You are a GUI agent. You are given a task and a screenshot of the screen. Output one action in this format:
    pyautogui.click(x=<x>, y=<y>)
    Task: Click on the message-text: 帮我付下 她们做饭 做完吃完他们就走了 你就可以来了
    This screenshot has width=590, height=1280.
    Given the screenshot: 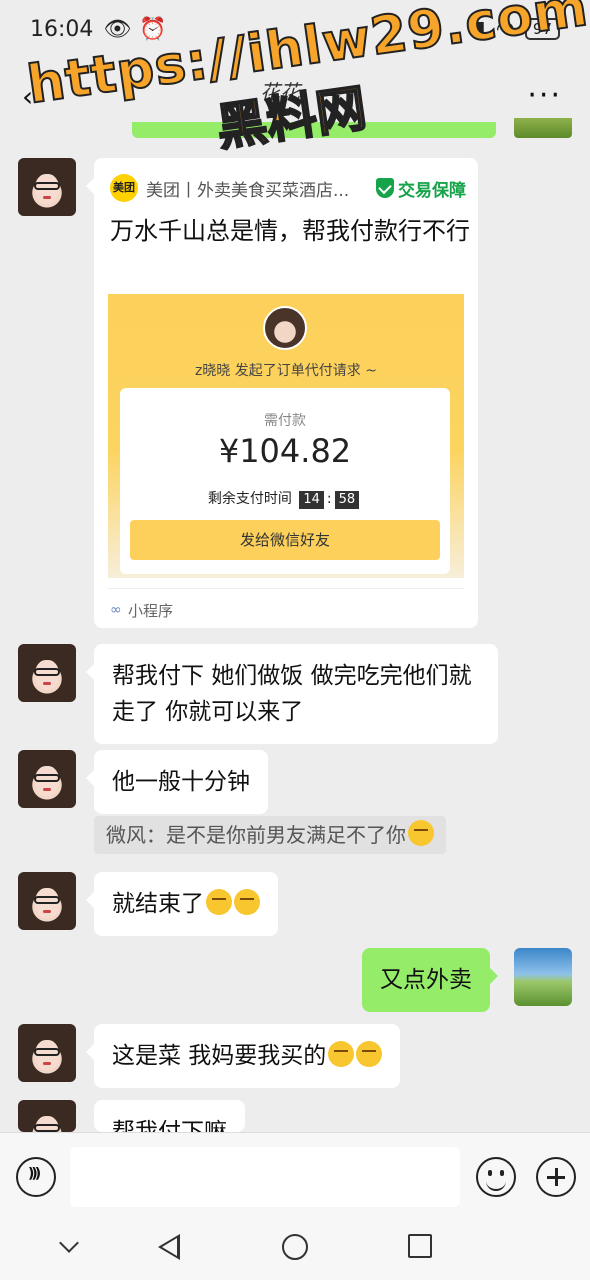 What is the action you would take?
    pyautogui.click(x=292, y=694)
    